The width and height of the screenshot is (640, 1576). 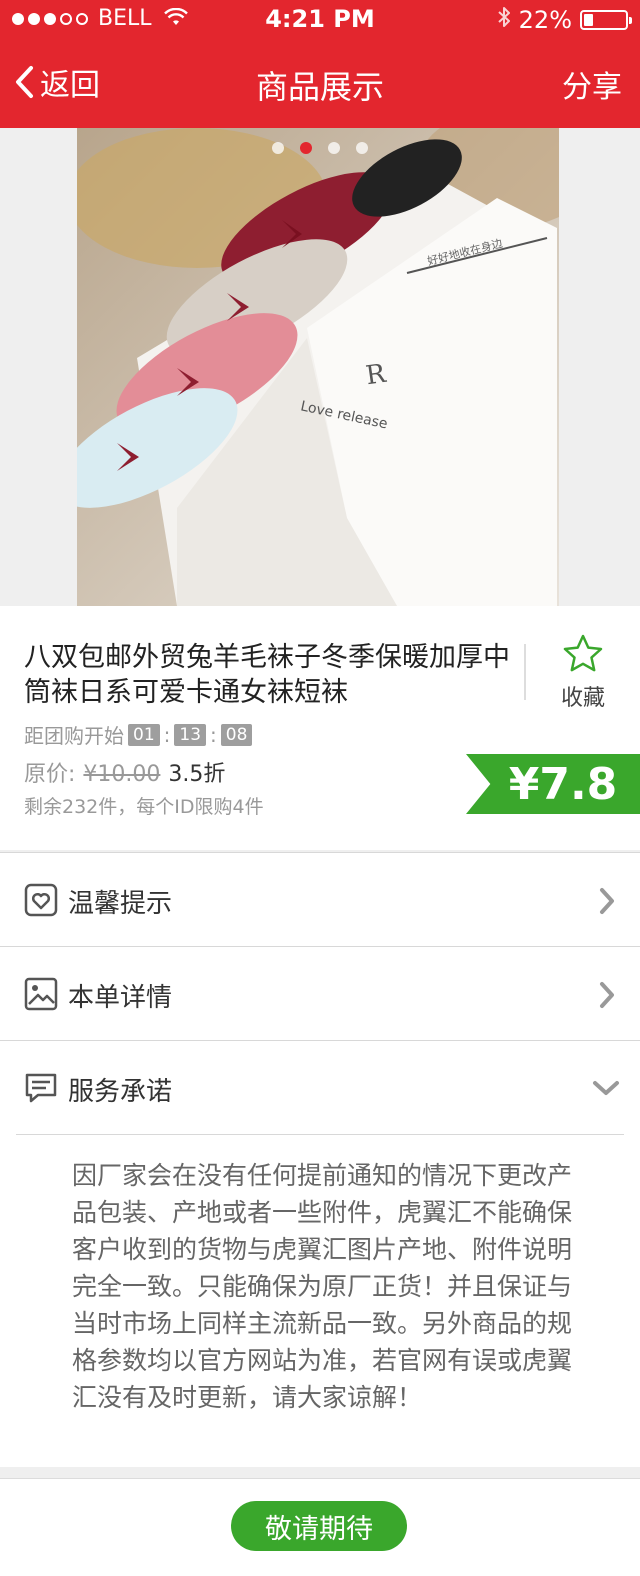 What do you see at coordinates (320, 993) in the screenshot?
I see `section-details: 本单详情` at bounding box center [320, 993].